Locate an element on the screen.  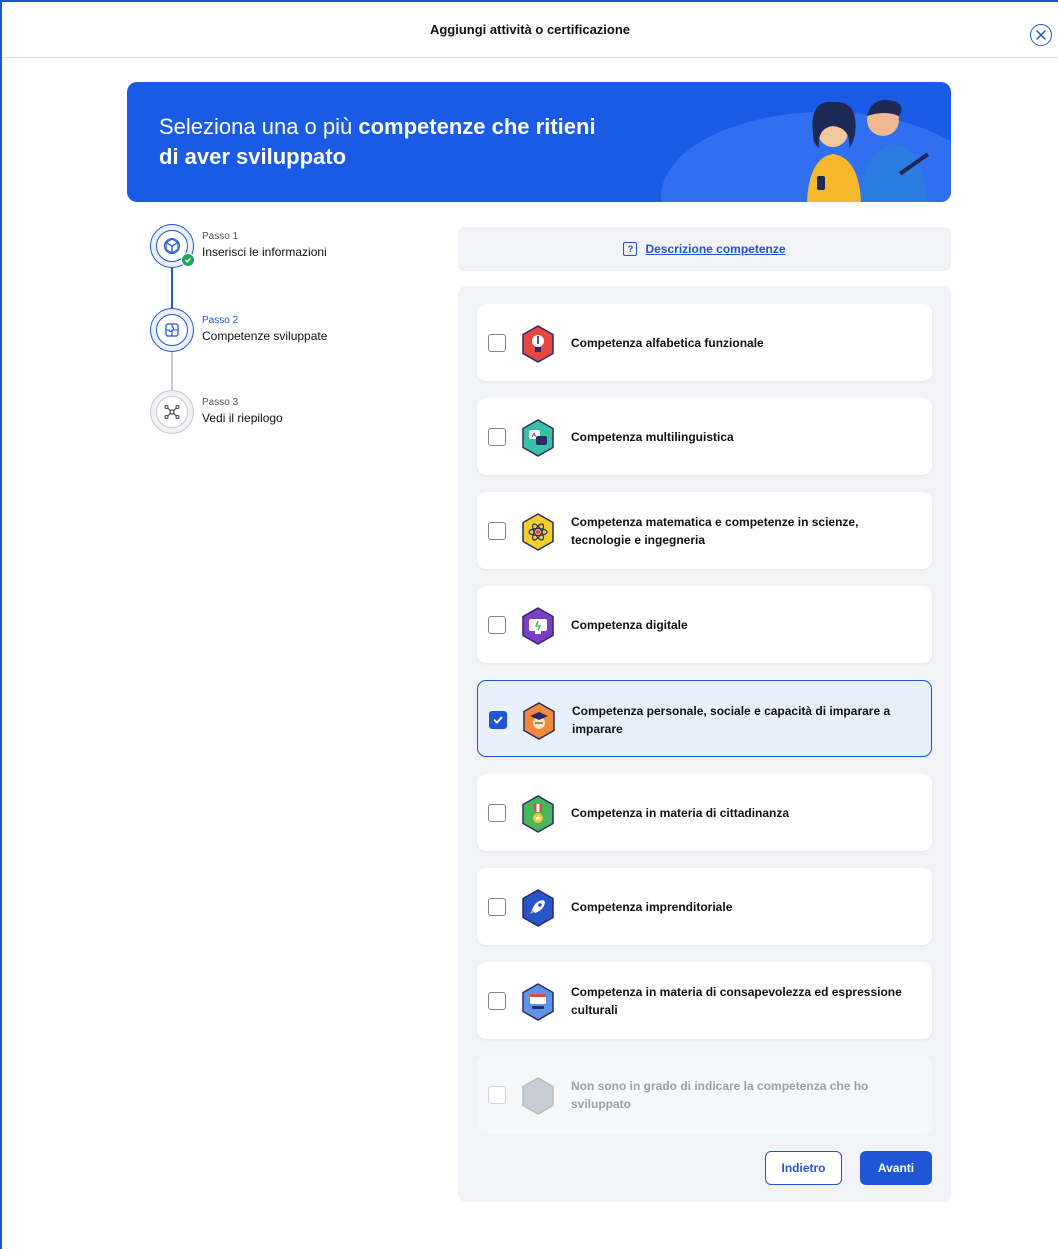
rocket-icon is located at coordinates (538, 908).